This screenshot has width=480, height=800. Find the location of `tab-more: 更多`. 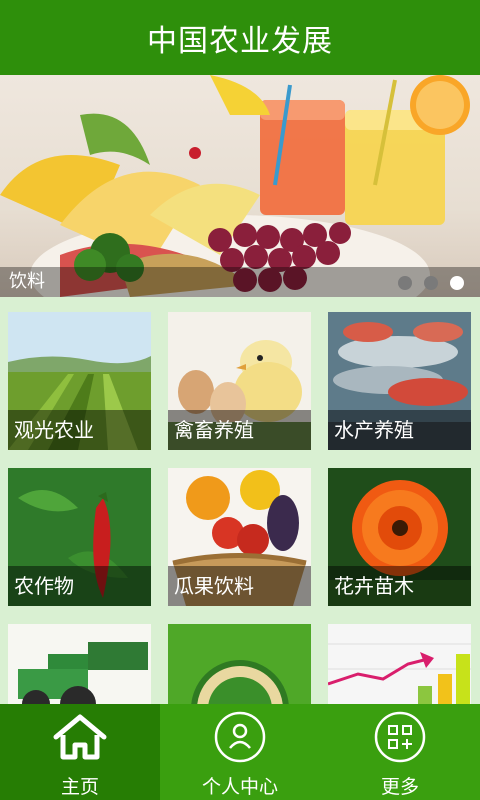

tab-more: 更多 is located at coordinates (400, 752).